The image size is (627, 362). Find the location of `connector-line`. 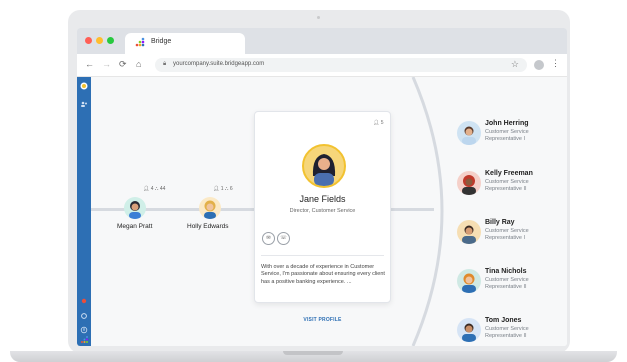

connector-line is located at coordinates (172, 209).